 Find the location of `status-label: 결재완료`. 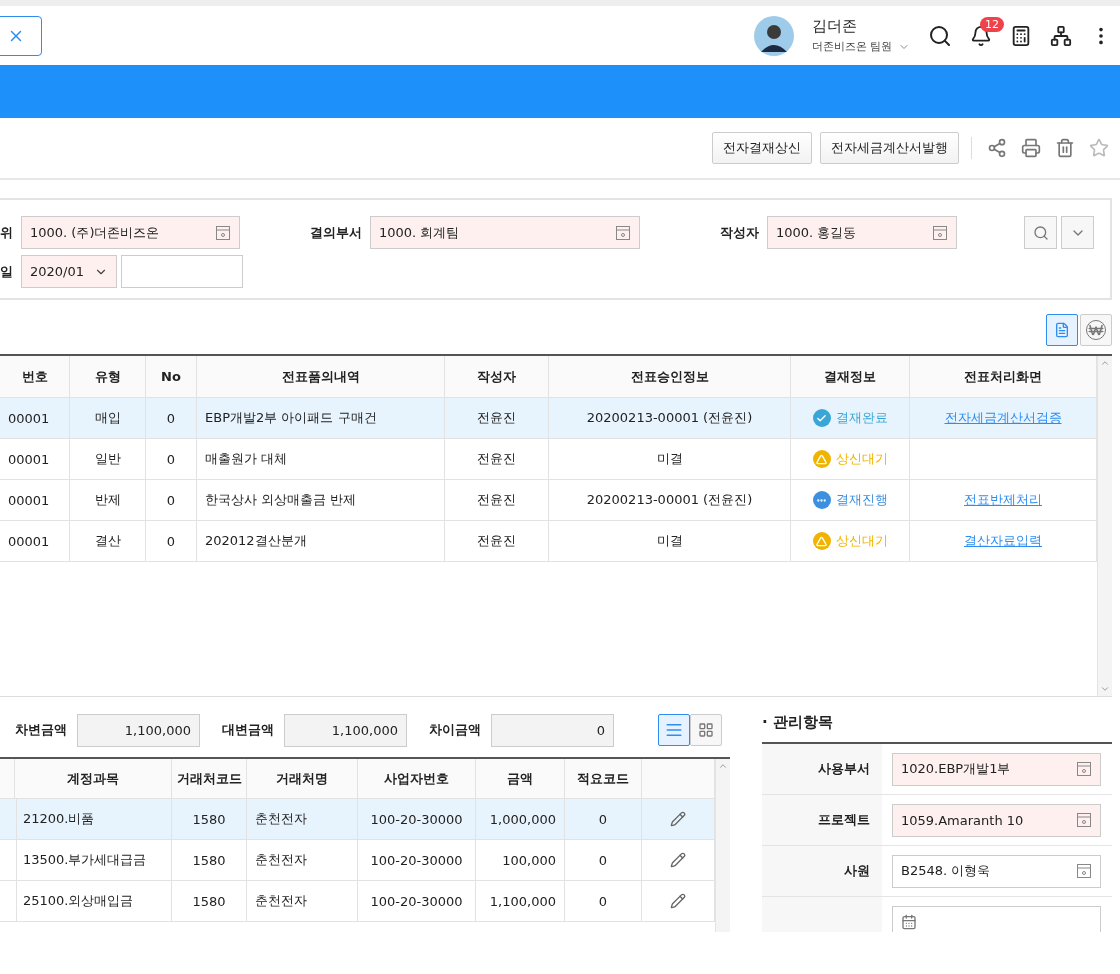

status-label: 결재완료 is located at coordinates (861, 418).